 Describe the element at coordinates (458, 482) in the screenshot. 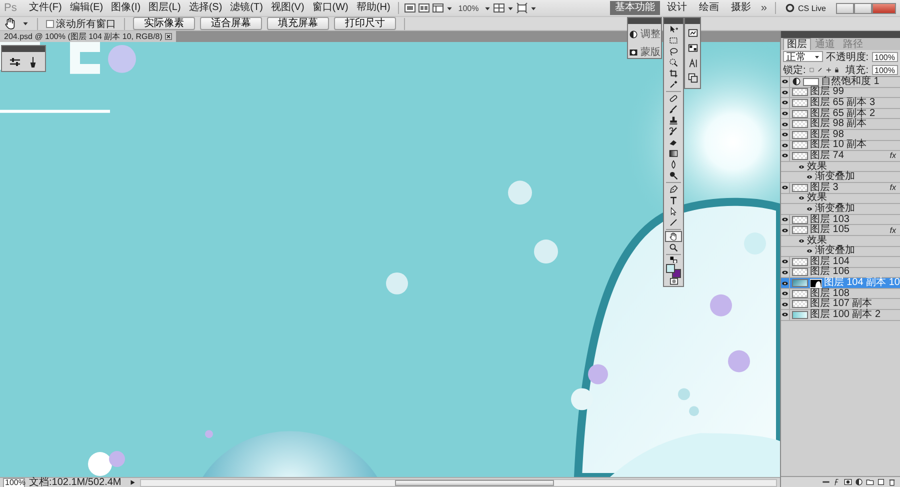

I see `horizontal-scrollbar` at that location.